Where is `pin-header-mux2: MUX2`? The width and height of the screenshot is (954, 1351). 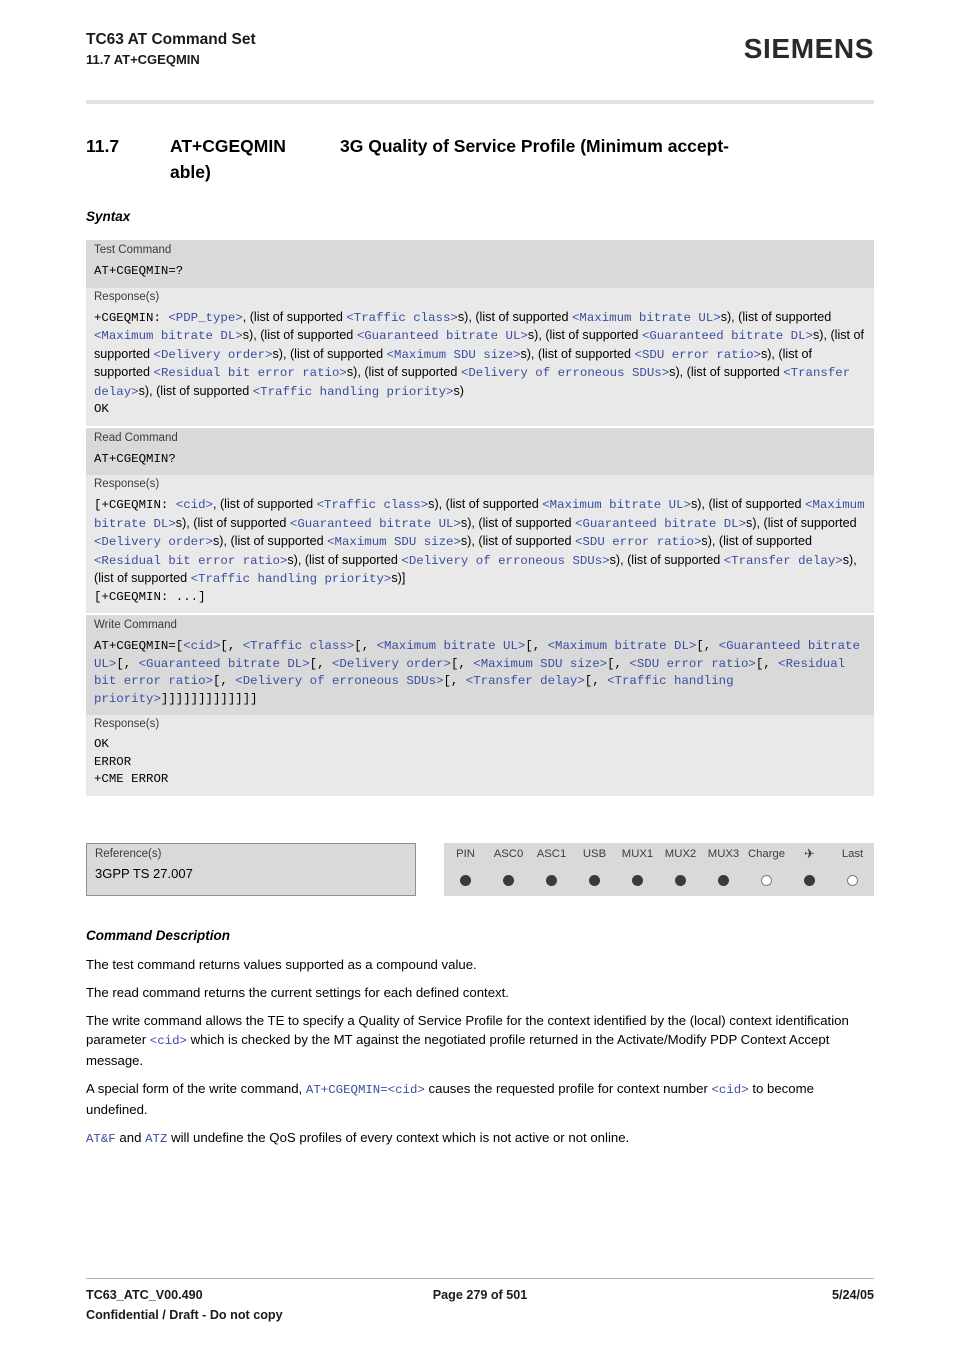
pin-header-mux2: MUX2 is located at coordinates (680, 854).